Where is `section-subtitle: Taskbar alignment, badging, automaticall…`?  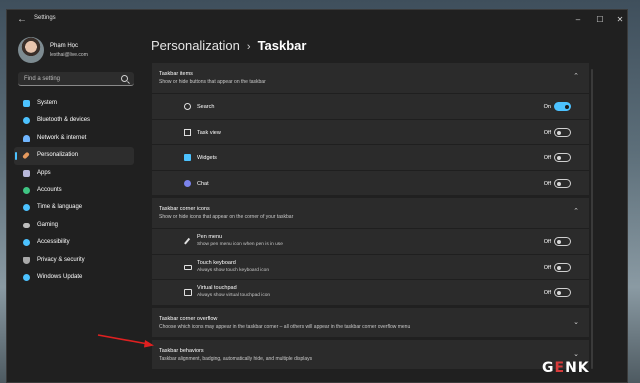 section-subtitle: Taskbar alignment, badging, automaticall… is located at coordinates (236, 359).